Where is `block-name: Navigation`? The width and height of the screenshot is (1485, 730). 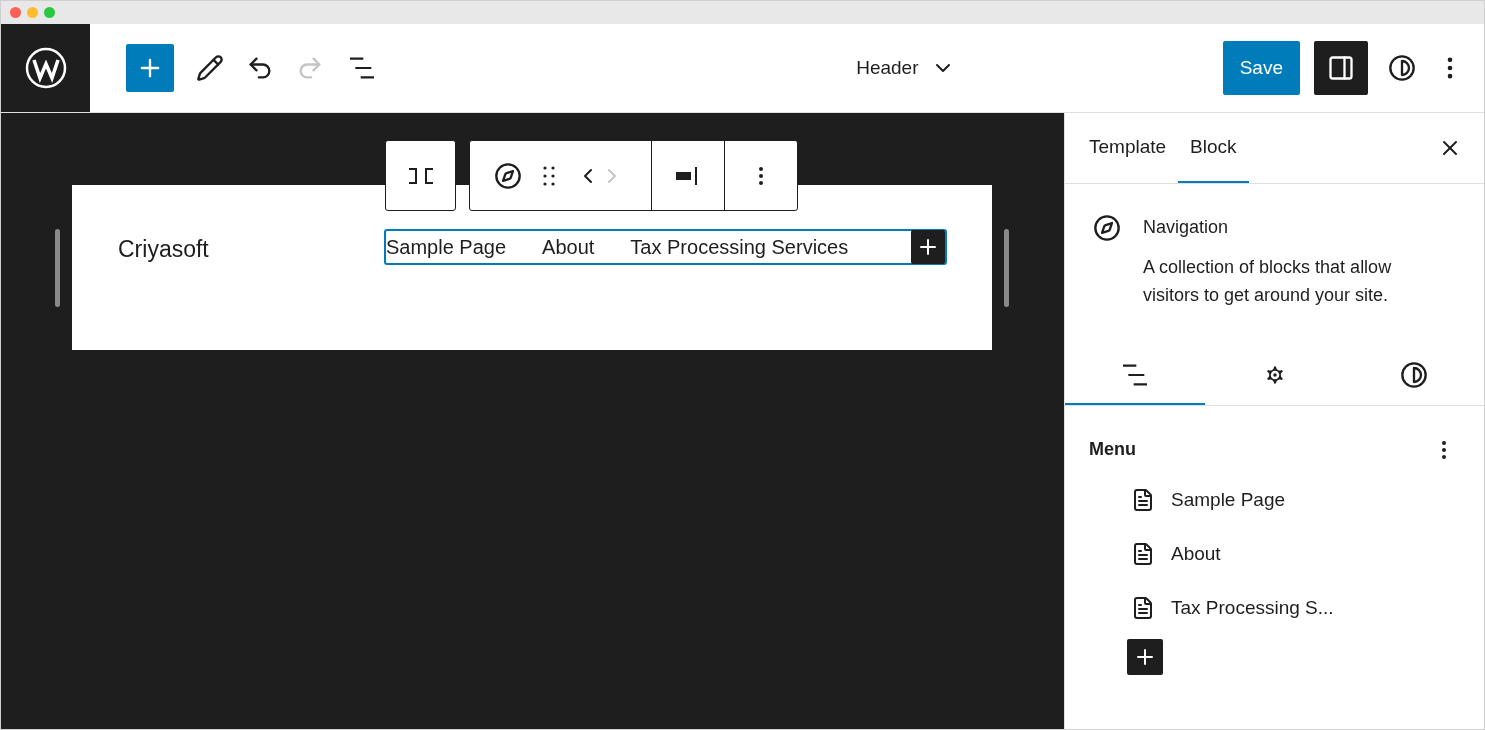 block-name: Navigation is located at coordinates (1186, 227).